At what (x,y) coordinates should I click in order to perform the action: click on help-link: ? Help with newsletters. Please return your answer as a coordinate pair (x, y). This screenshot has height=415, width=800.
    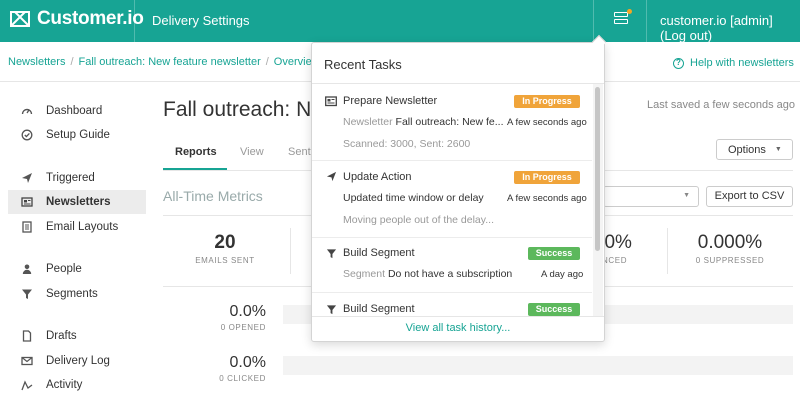
    Looking at the image, I should click on (733, 63).